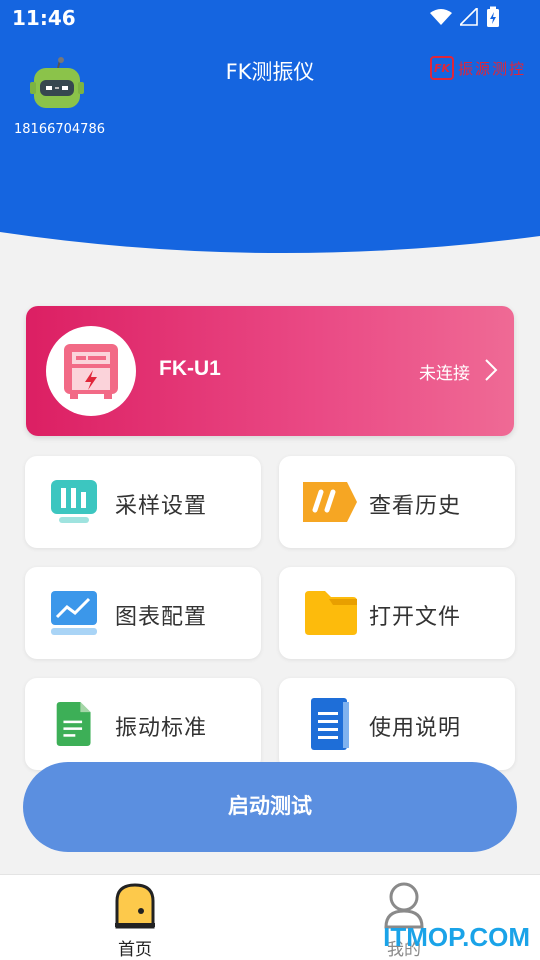  Describe the element at coordinates (59, 129) in the screenshot. I see `phone-number: 18166704786` at that location.